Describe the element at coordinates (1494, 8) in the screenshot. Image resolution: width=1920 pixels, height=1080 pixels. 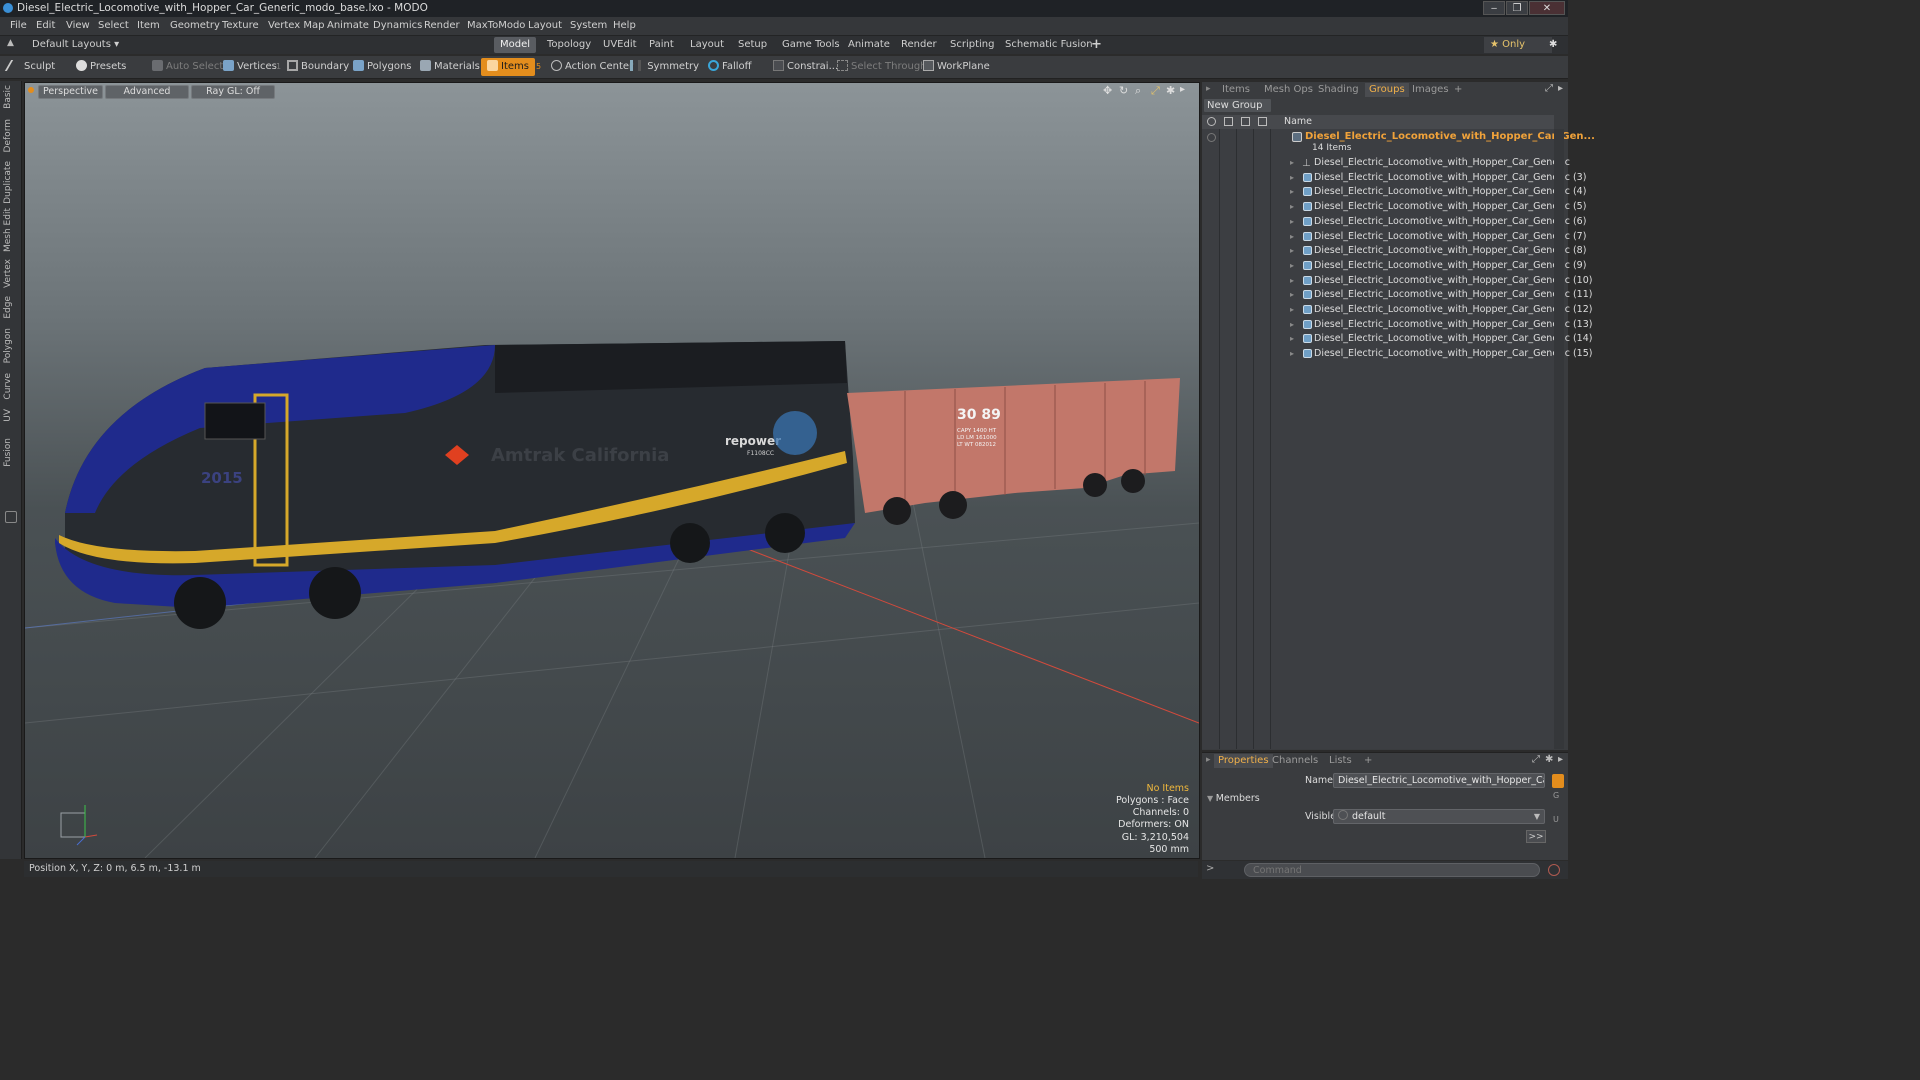
I see `minimize-button: ‒` at that location.